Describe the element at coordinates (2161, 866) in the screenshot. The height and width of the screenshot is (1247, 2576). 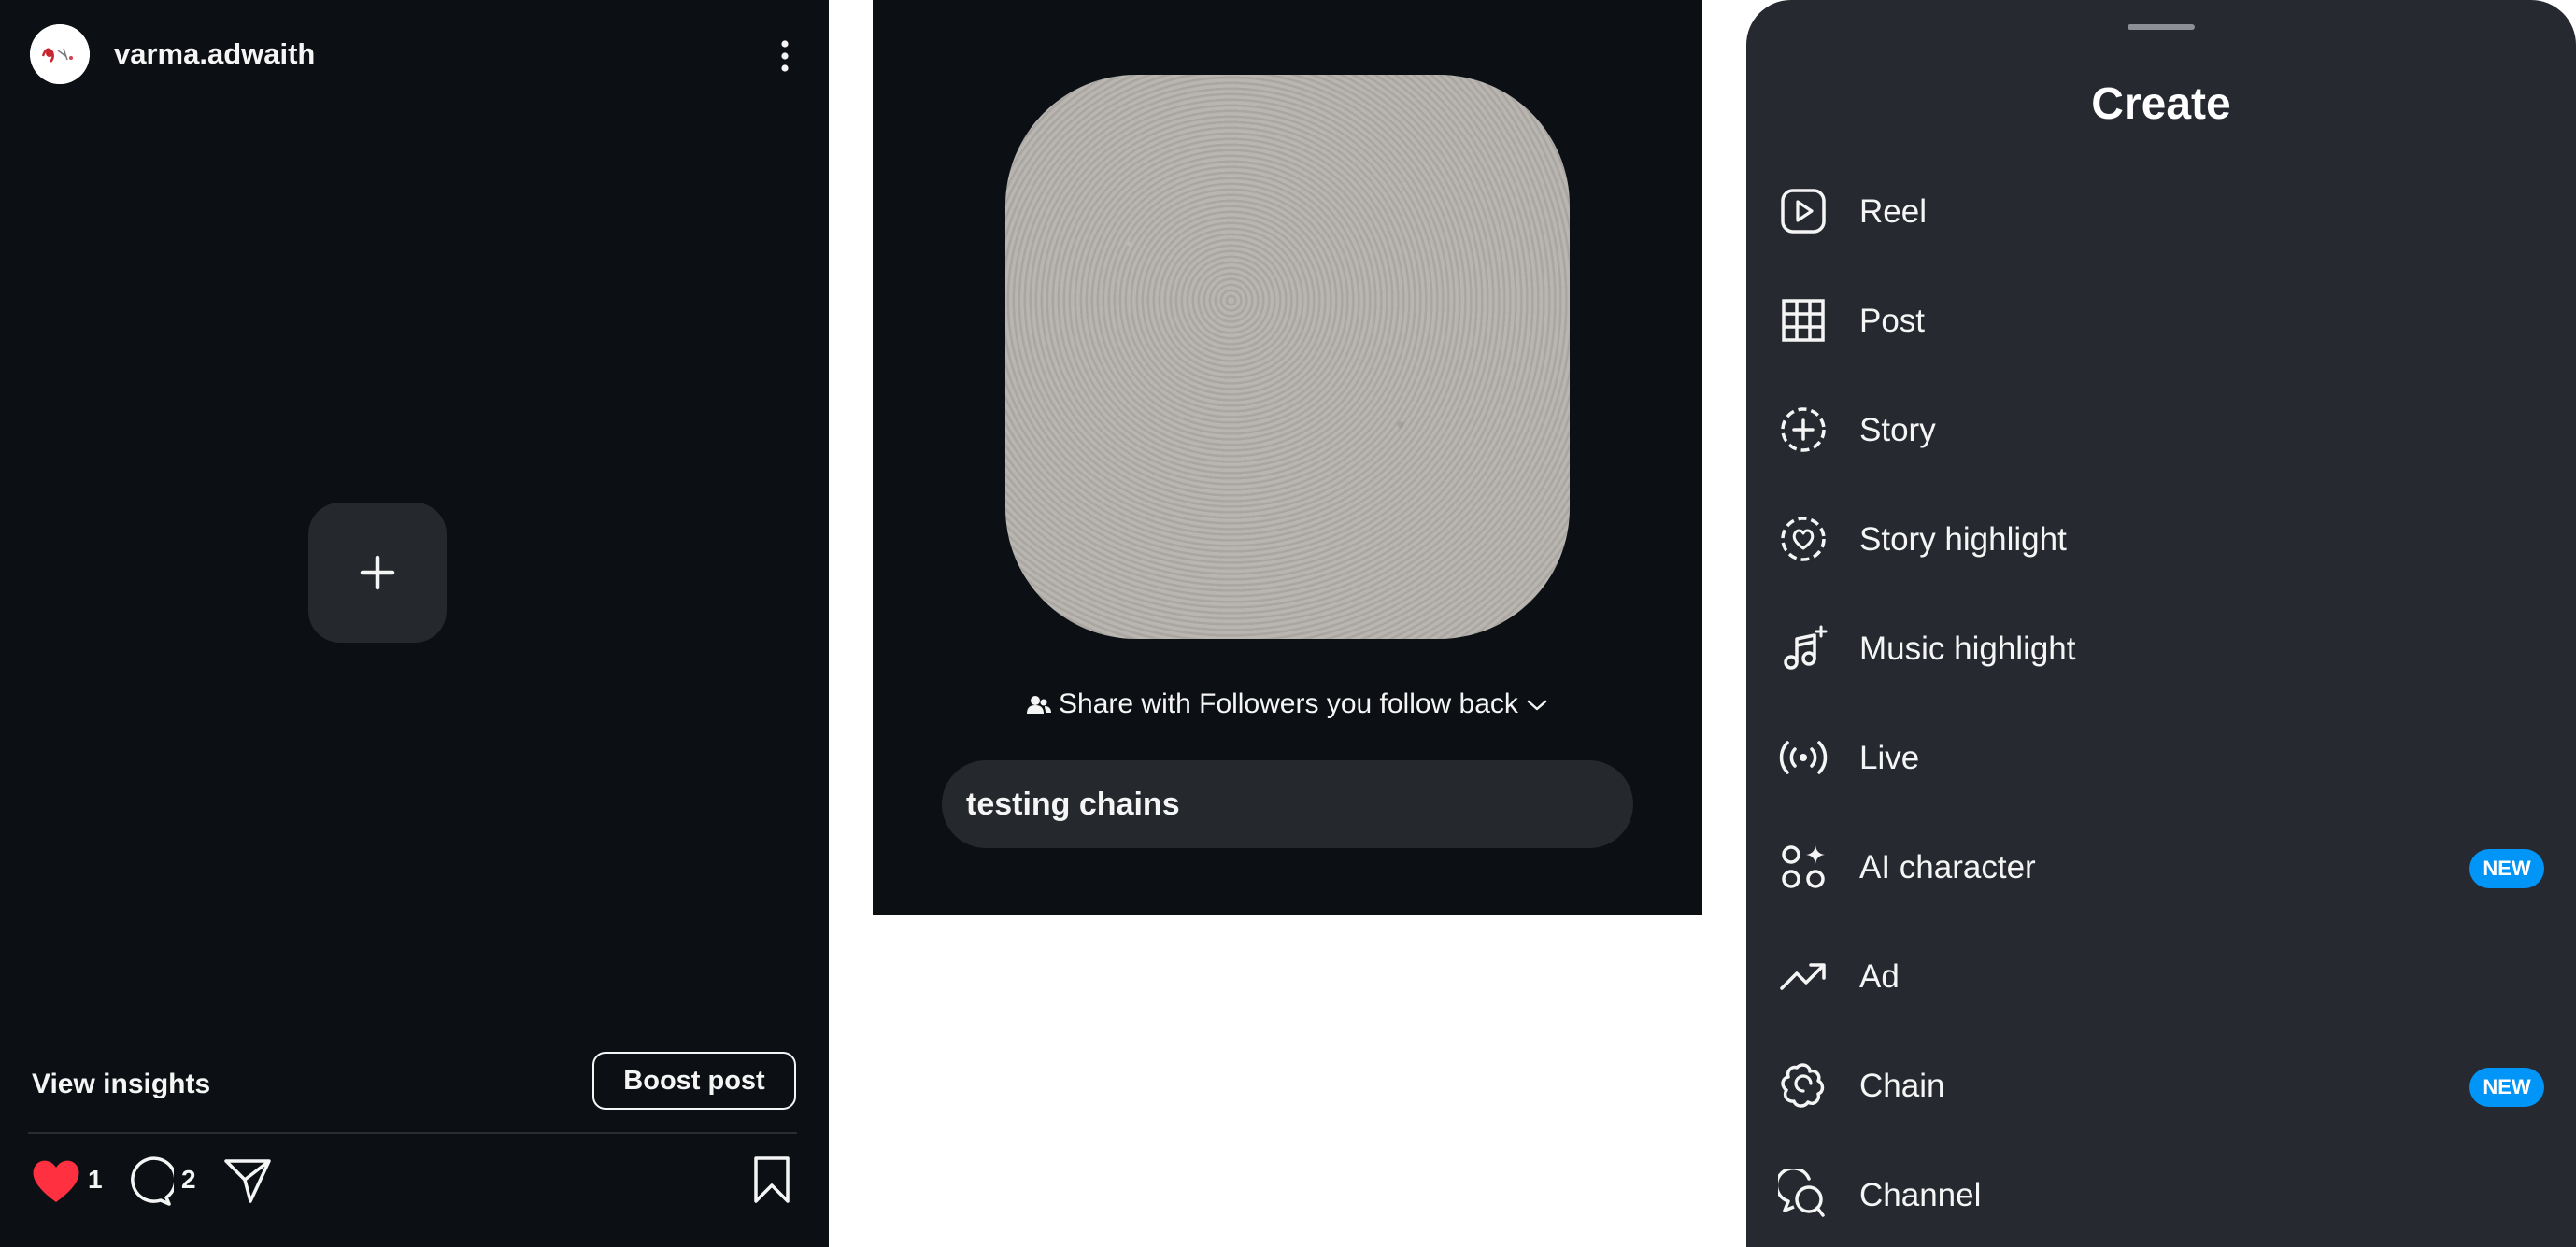
I see `menu-item-ai-character: AI character NEW` at that location.